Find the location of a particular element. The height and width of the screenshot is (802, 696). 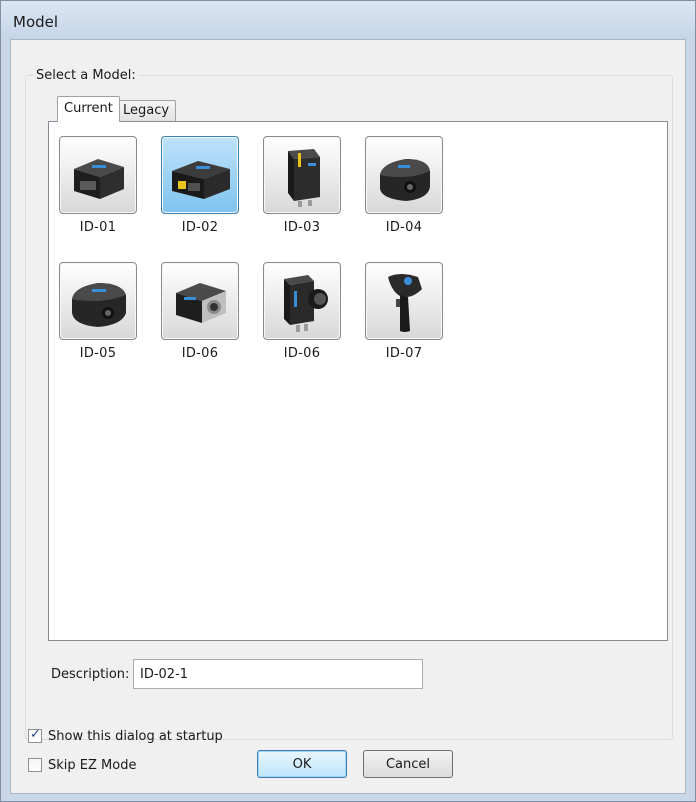

model-label: ID-02 is located at coordinates (200, 227).